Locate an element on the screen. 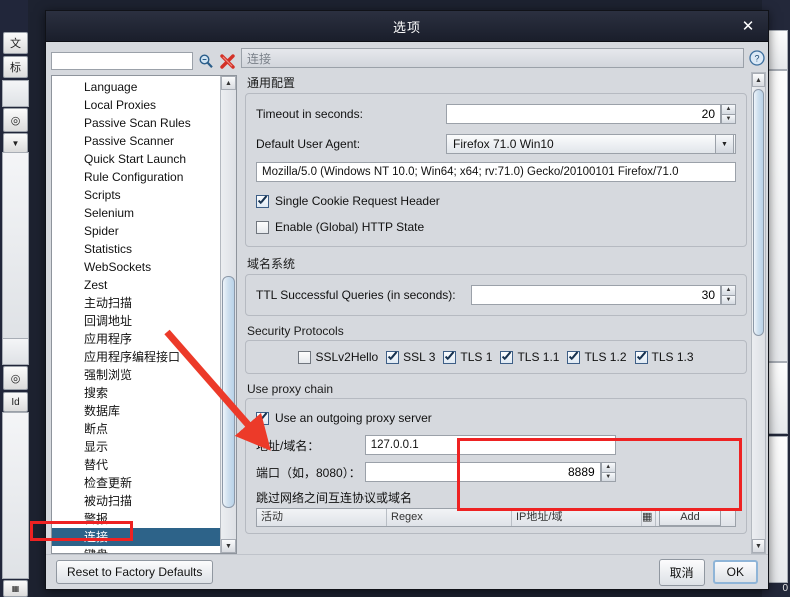 This screenshot has width=790, height=597. use-outgoing-proxy-row: Use an outgoing proxy server is located at coordinates (496, 418).